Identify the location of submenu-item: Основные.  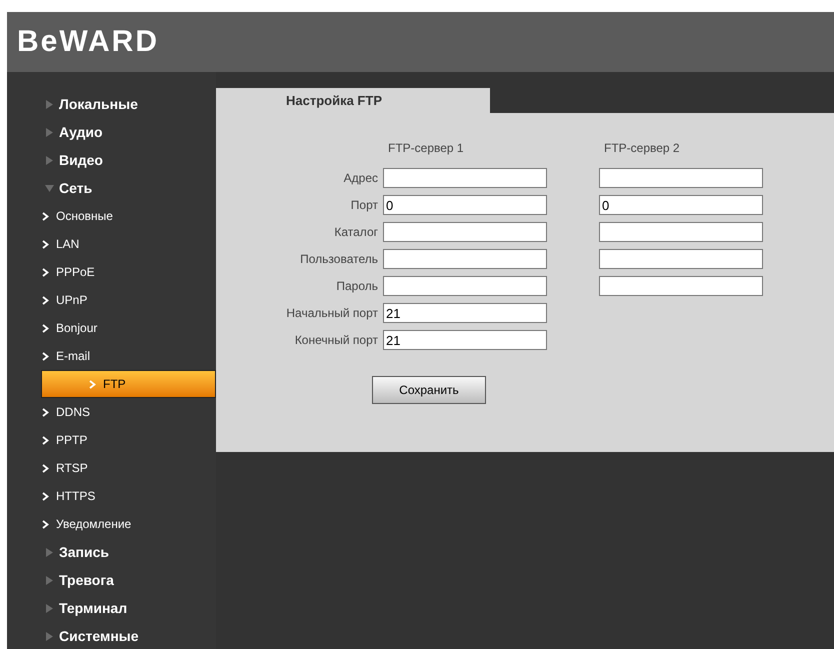
(111, 216).